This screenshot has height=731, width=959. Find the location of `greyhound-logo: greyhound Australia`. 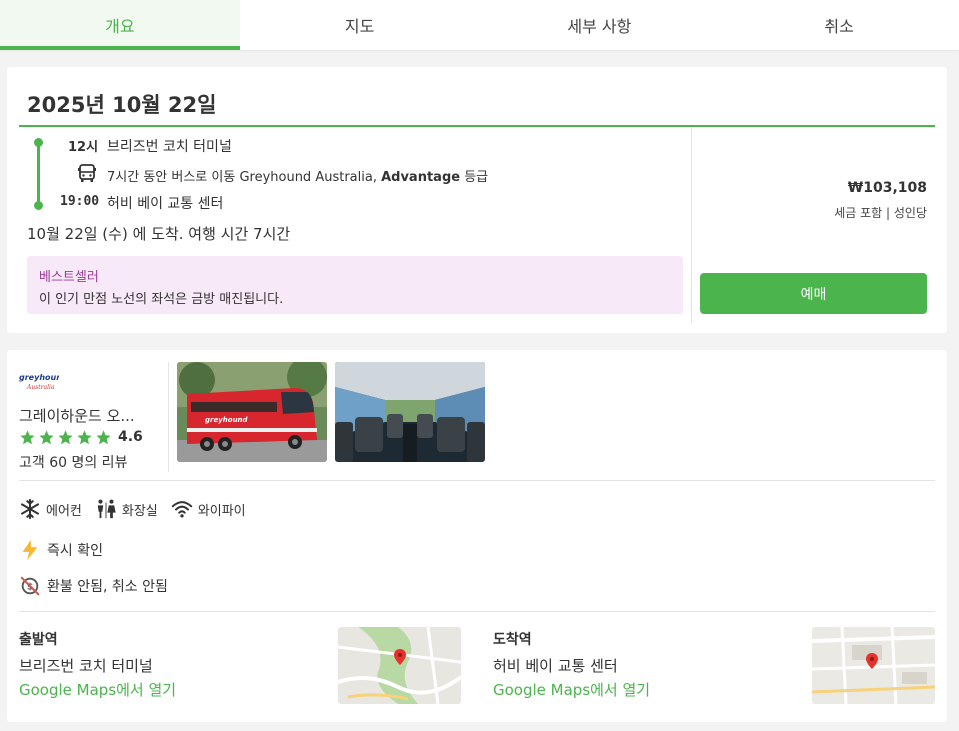

greyhound-logo: greyhound Australia is located at coordinates (39, 382).